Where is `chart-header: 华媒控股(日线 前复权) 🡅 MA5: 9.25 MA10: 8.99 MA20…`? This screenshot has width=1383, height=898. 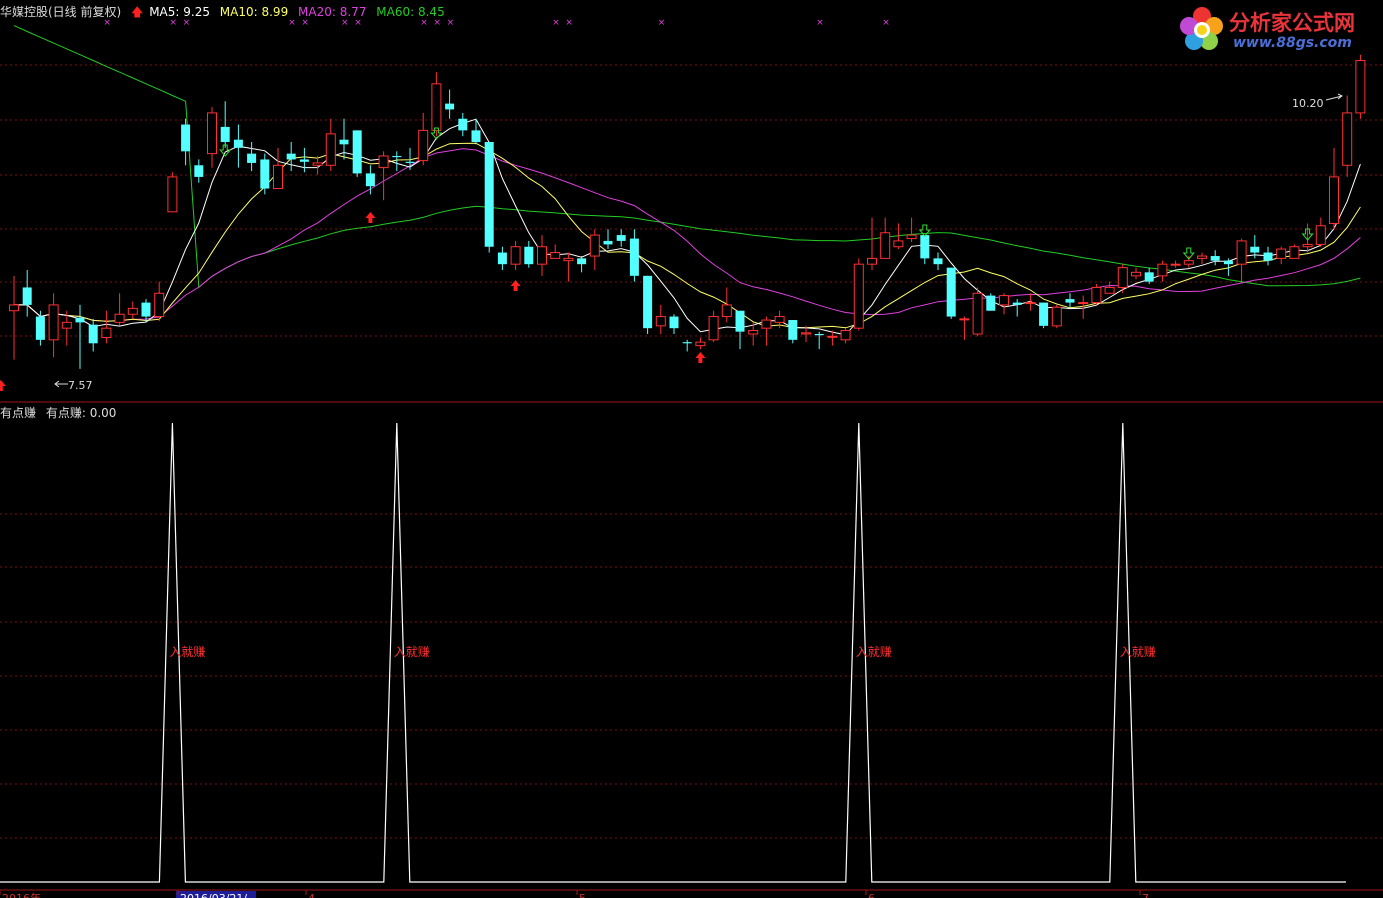 chart-header: 华媒控股(日线 前复权) 🡅 MA5: 9.25 MA10: 8.99 MA20… is located at coordinates (225, 13).